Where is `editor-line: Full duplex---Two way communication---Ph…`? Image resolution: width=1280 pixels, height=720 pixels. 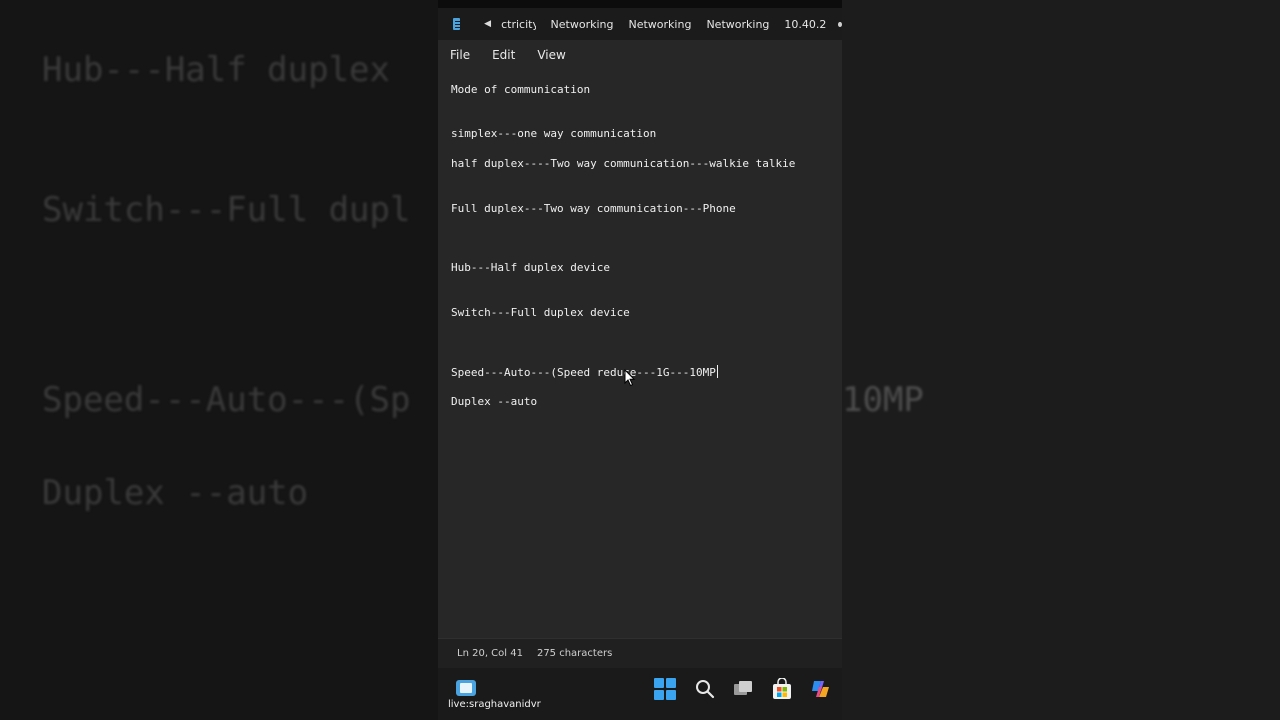
editor-line: Full duplex---Two way communication---Ph… is located at coordinates (593, 208).